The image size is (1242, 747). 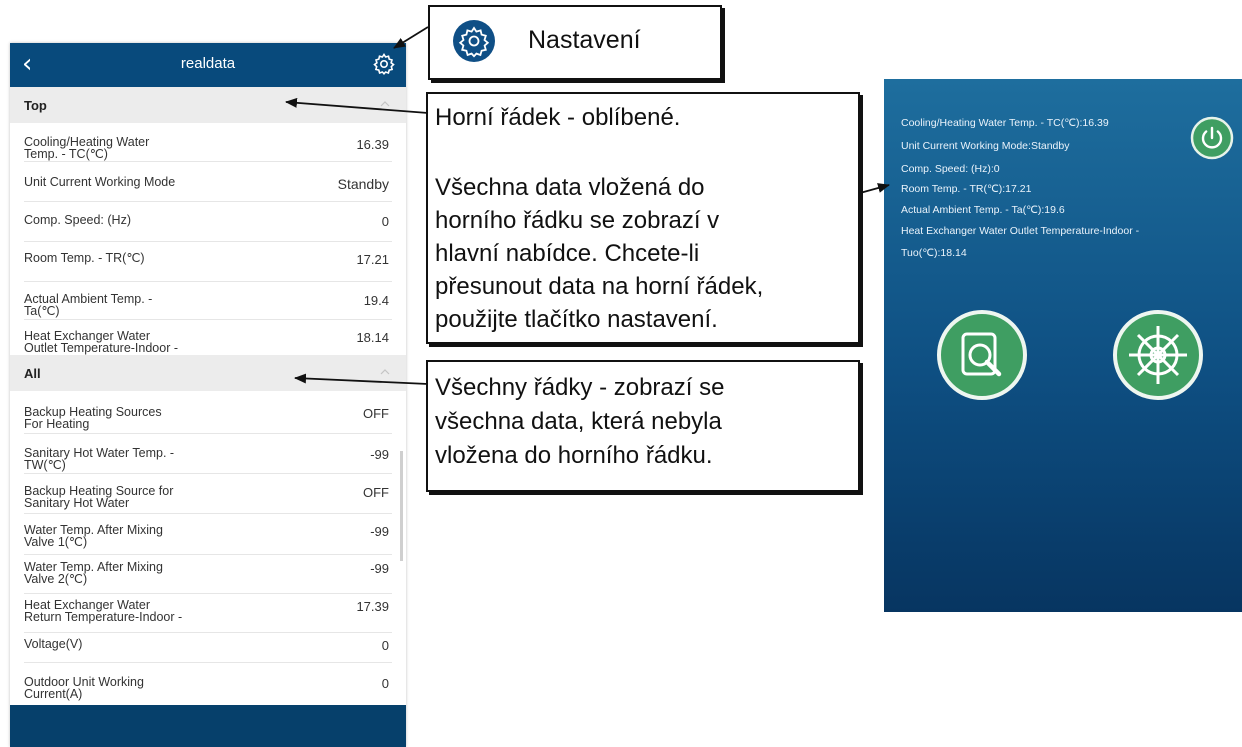 I want to click on row-label: Room Temp. - TR(℃), so click(x=84, y=258).